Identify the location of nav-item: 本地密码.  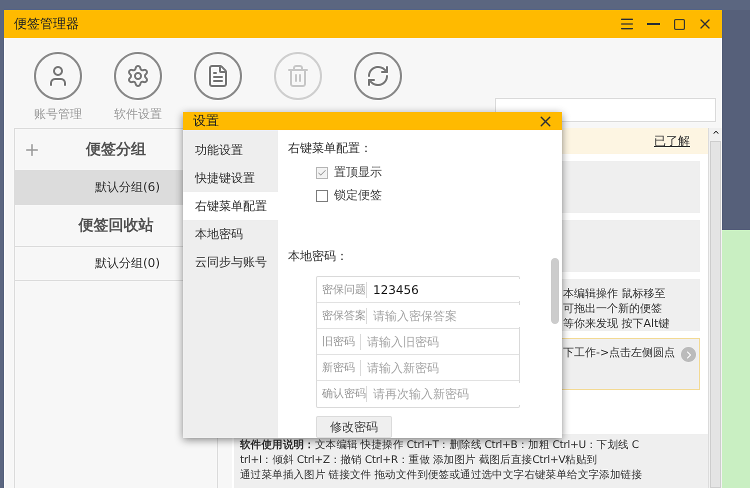
(230, 234).